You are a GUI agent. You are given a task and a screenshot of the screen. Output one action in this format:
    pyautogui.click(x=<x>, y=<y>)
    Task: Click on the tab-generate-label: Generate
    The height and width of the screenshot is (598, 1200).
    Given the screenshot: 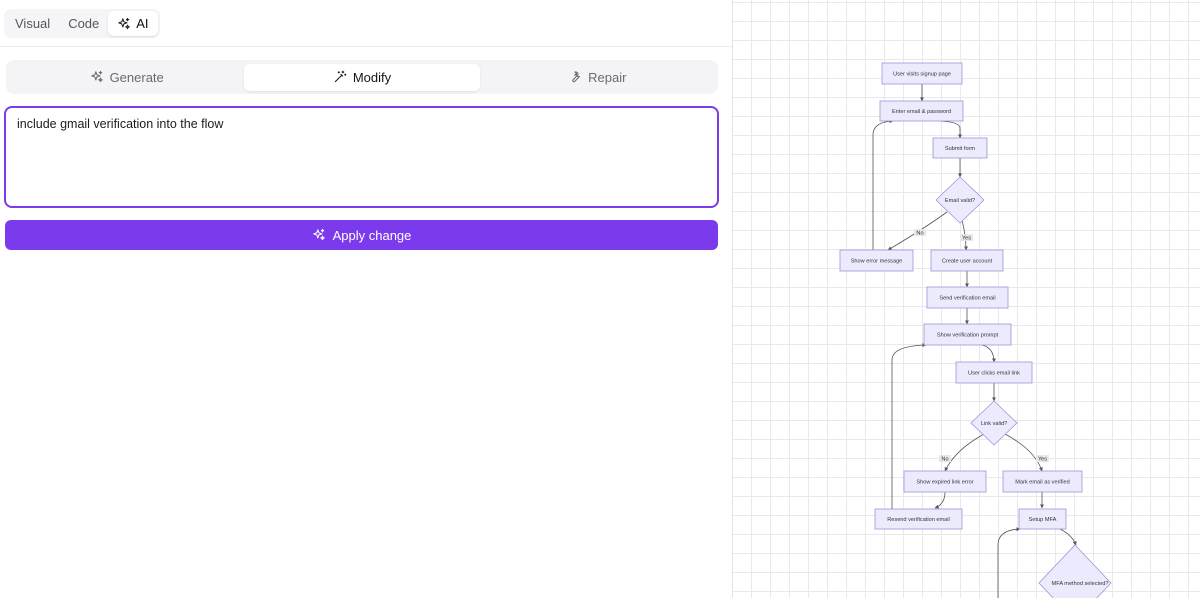 What is the action you would take?
    pyautogui.click(x=136, y=77)
    